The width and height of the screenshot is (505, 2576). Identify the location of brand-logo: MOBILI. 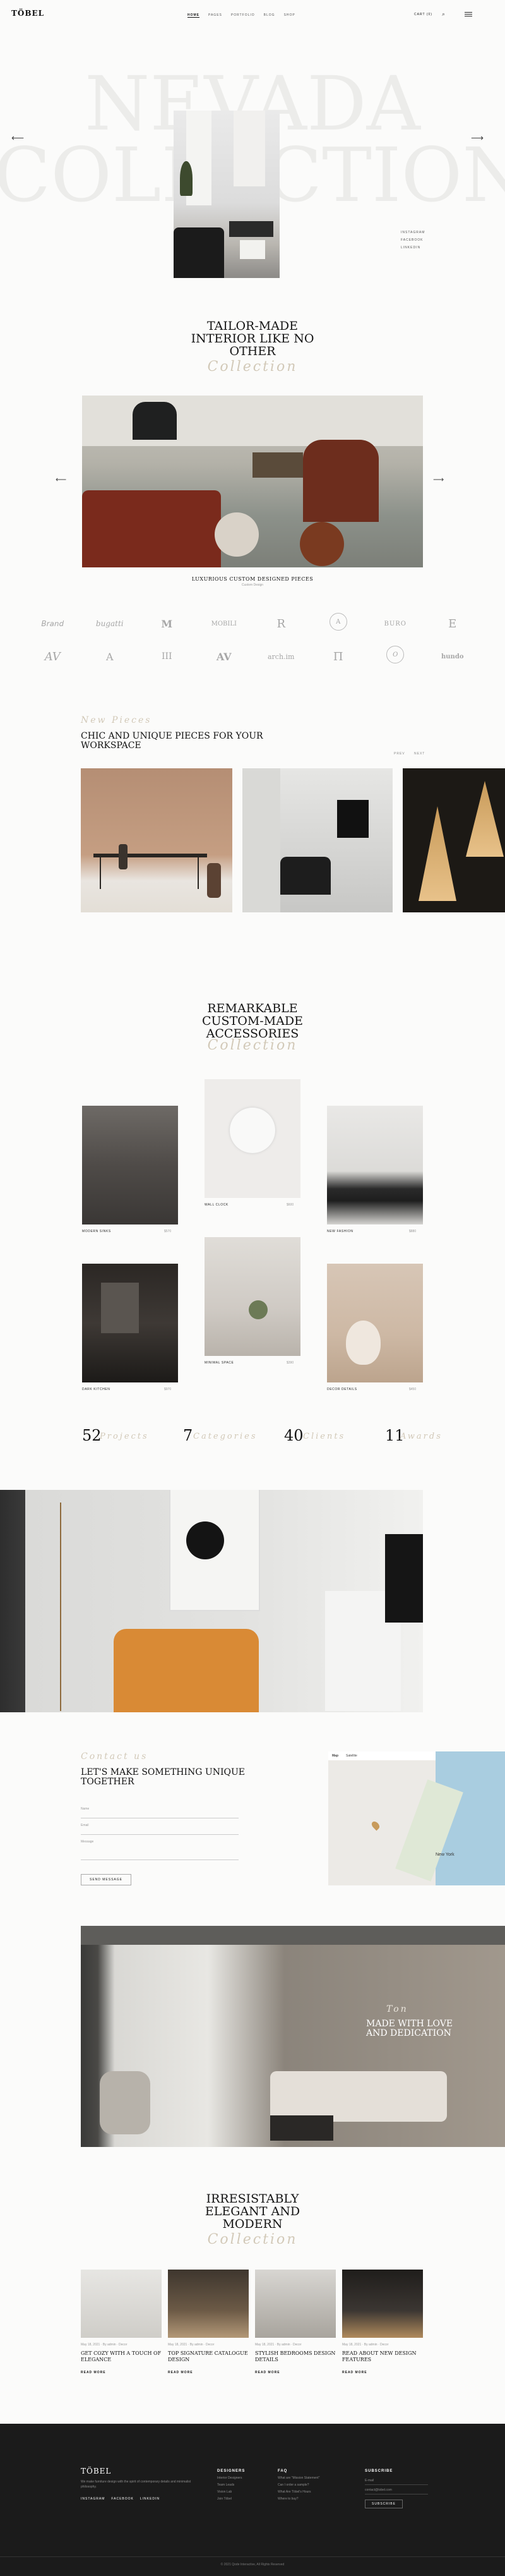
(224, 623).